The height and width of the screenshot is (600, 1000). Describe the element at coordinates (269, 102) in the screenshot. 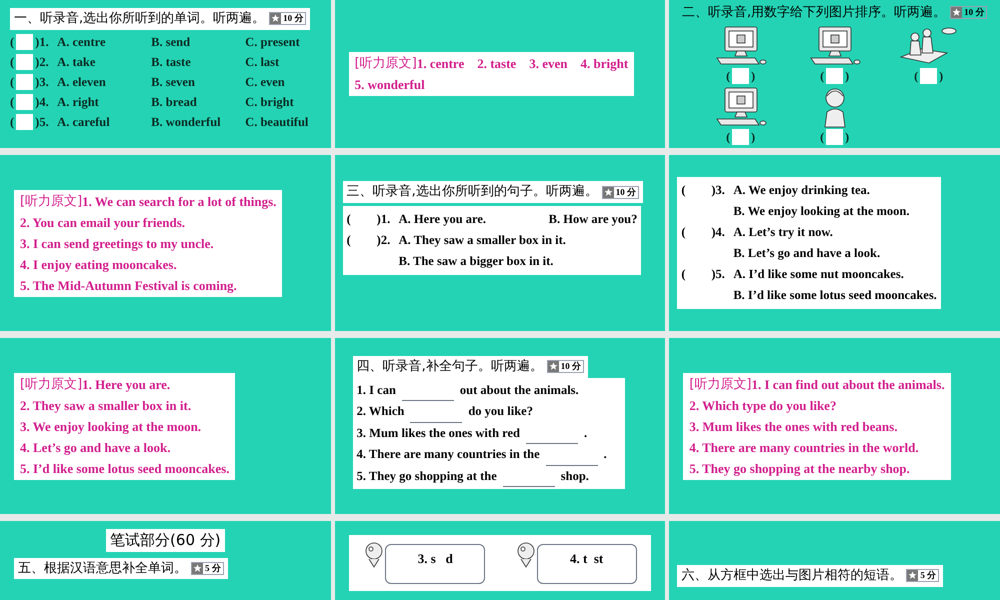

I see `option-text: C. bright` at that location.